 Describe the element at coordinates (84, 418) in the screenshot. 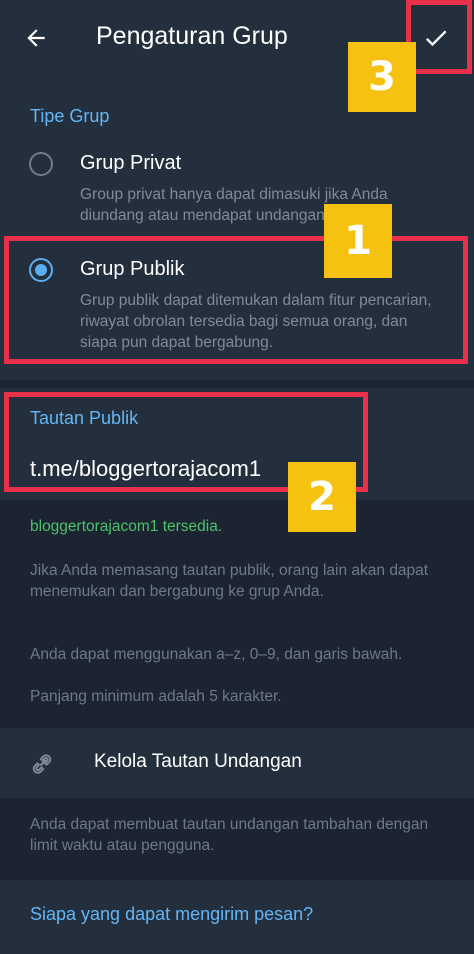

I see `section-label-public-link: Tautan Publik` at that location.